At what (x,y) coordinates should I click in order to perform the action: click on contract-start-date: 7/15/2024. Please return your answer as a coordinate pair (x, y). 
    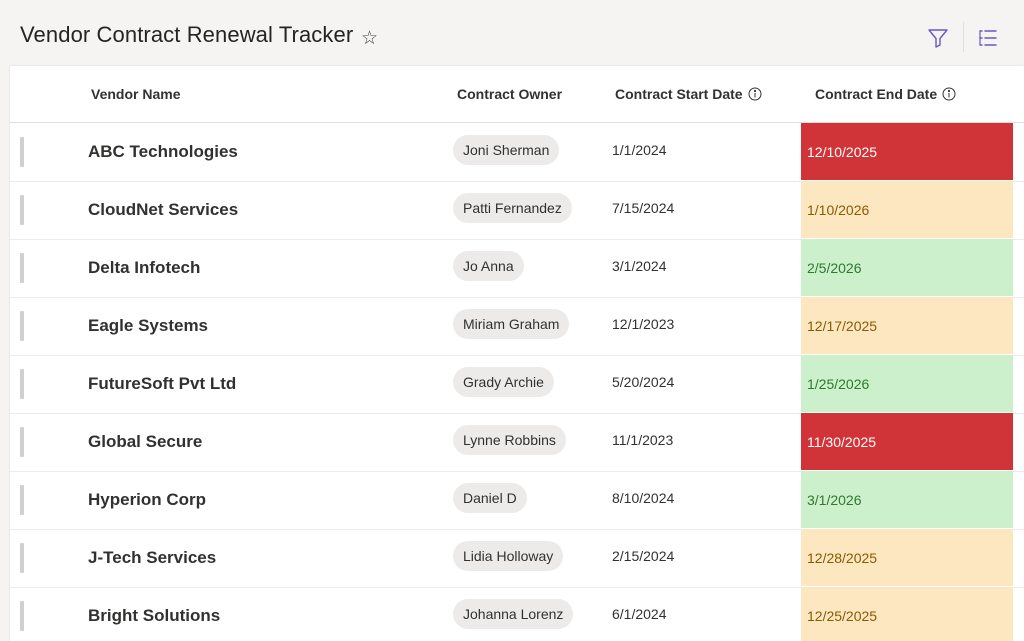
    Looking at the image, I should click on (643, 208).